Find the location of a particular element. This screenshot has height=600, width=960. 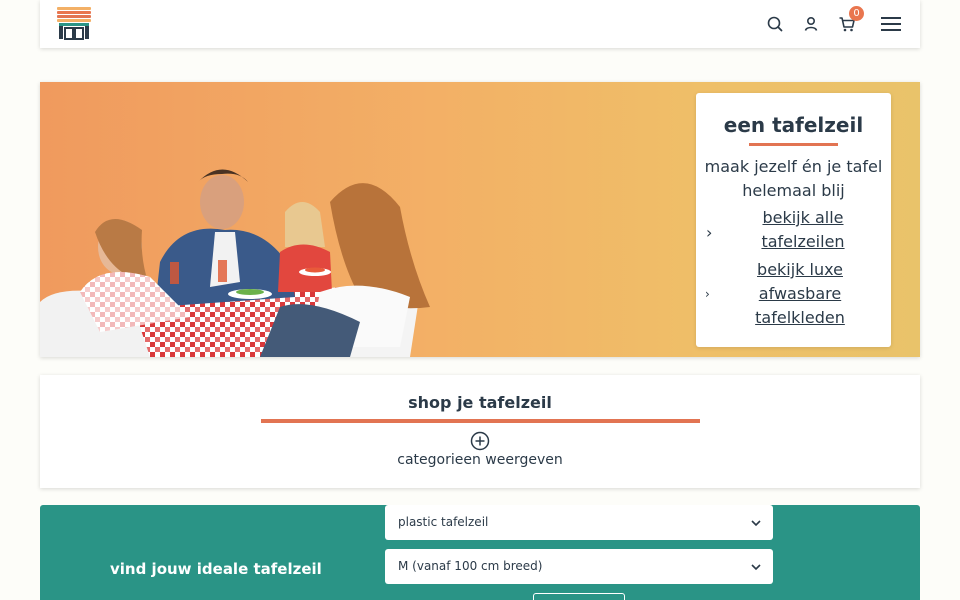

finder-label: vind jouw ideale tafelzeil is located at coordinates (216, 569).